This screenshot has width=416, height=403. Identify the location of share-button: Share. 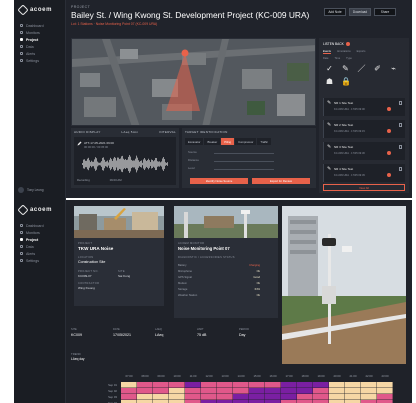
(385, 12).